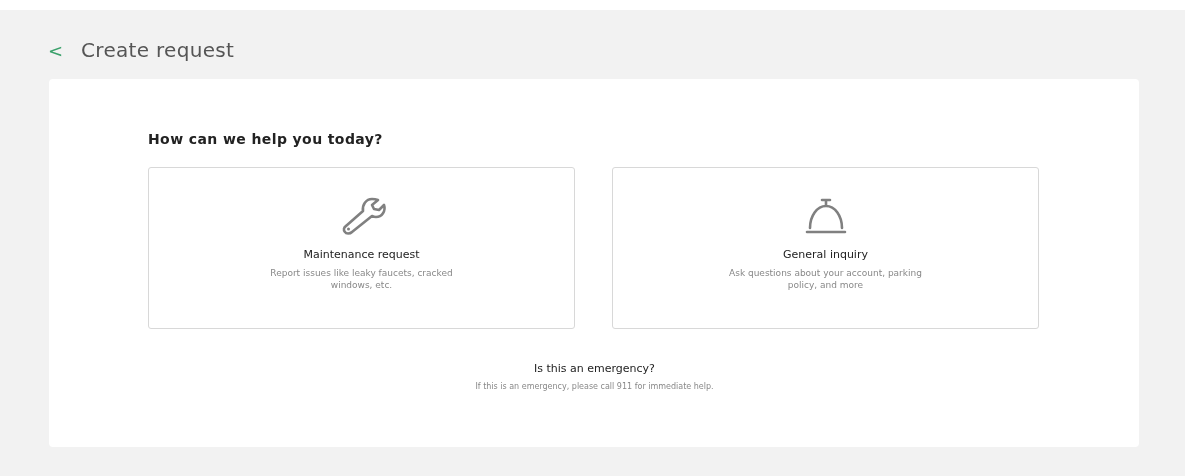 Image resolution: width=1185 pixels, height=476 pixels. What do you see at coordinates (594, 368) in the screenshot?
I see `emergency-heading: Is this an emergency?` at bounding box center [594, 368].